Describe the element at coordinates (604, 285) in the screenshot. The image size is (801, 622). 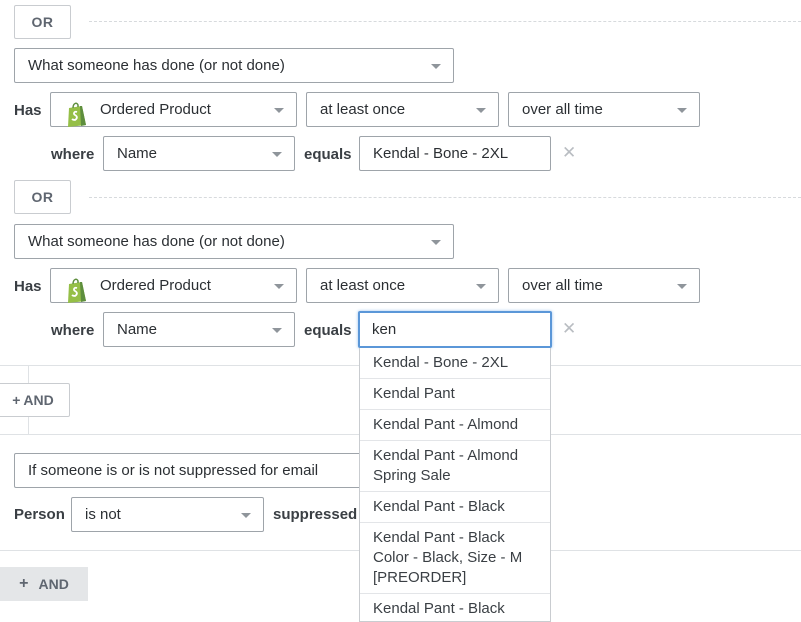
I see `timeframe-select-2: over all time` at that location.